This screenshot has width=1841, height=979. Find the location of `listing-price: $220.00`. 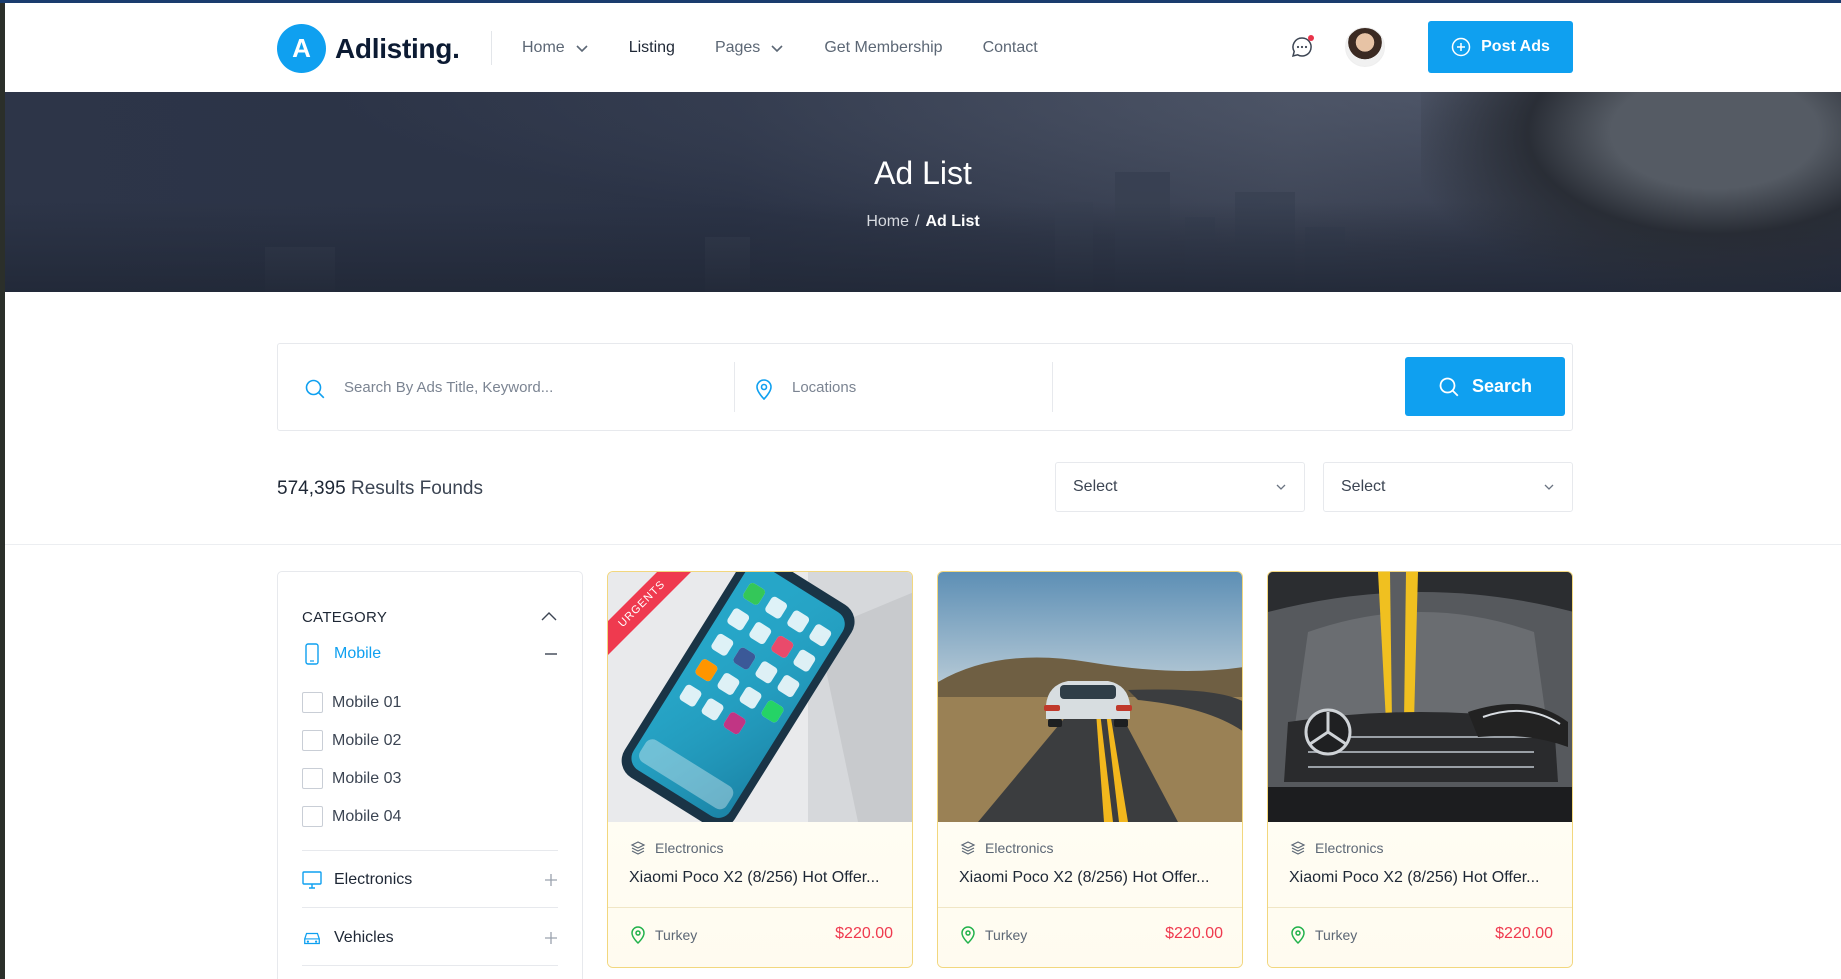

listing-price: $220.00 is located at coordinates (1194, 933).